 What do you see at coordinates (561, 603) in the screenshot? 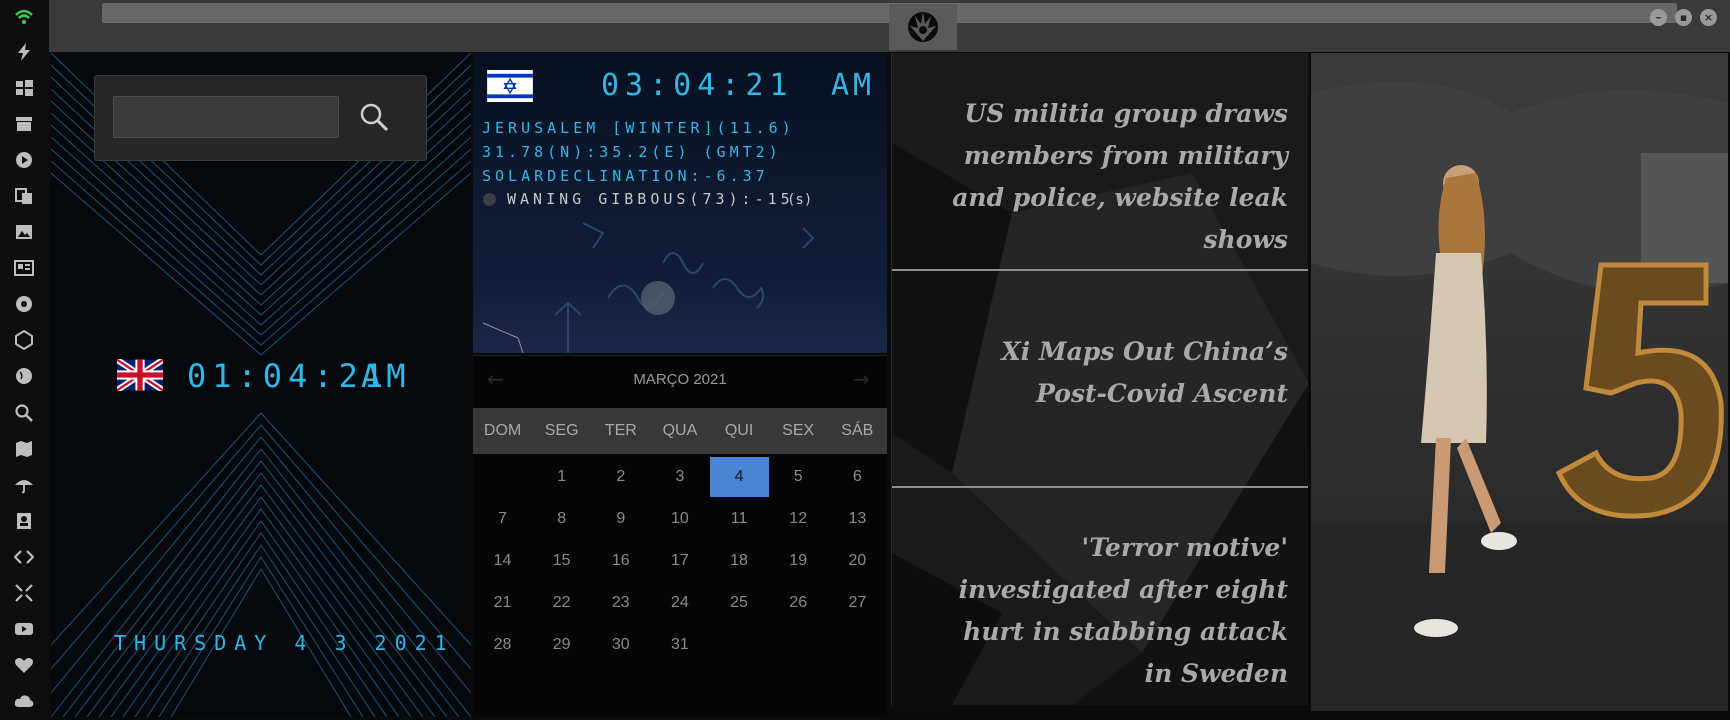
I see `calendar-day: 22` at bounding box center [561, 603].